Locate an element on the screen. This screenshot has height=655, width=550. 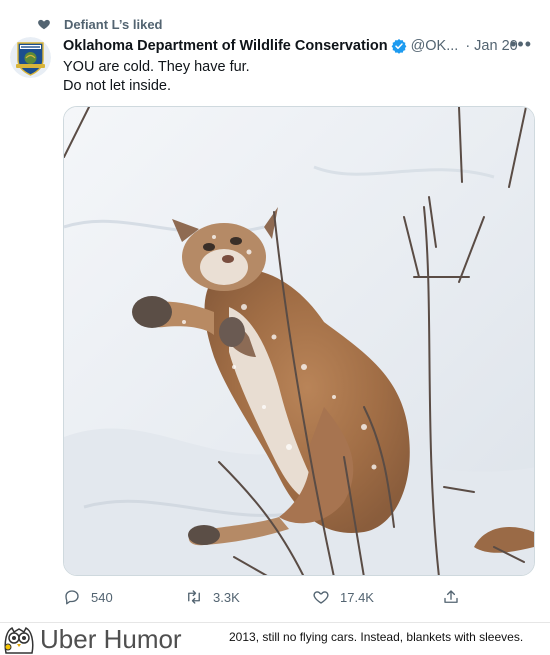
like-action: 17.4K is located at coordinates (343, 597).